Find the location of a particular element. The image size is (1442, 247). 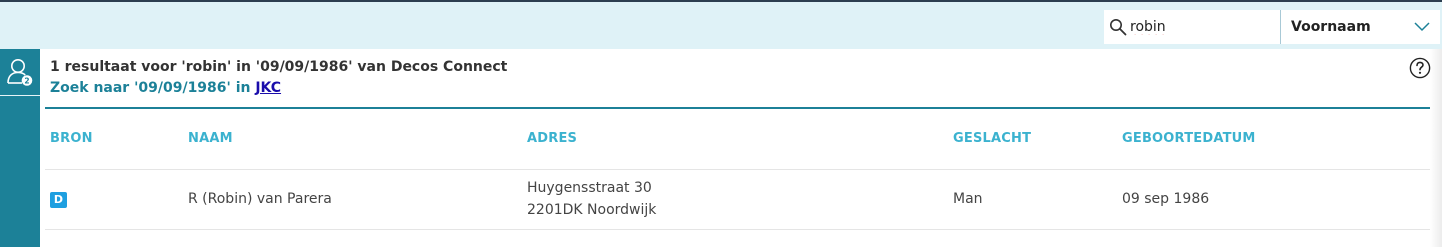

column-header-birthdate: GEBOORTEDATUM is located at coordinates (1189, 138).